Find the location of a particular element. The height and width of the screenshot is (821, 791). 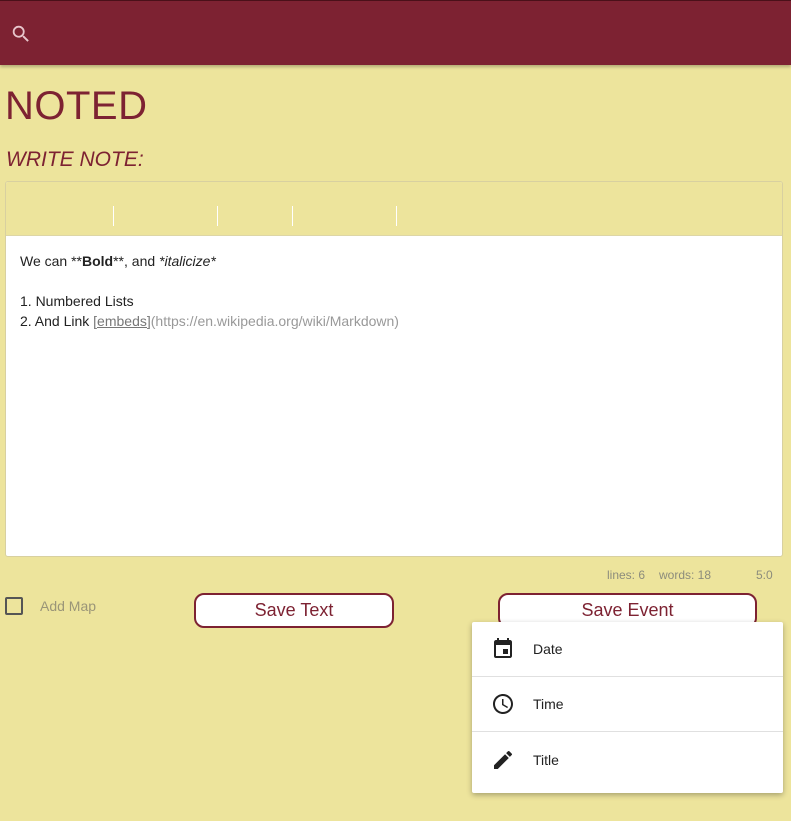

menu-item-label: Date is located at coordinates (548, 649).